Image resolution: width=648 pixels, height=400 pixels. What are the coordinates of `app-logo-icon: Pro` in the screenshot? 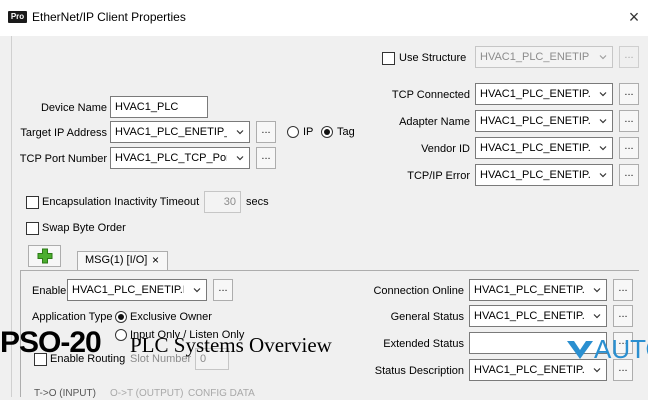 It's located at (17, 17).